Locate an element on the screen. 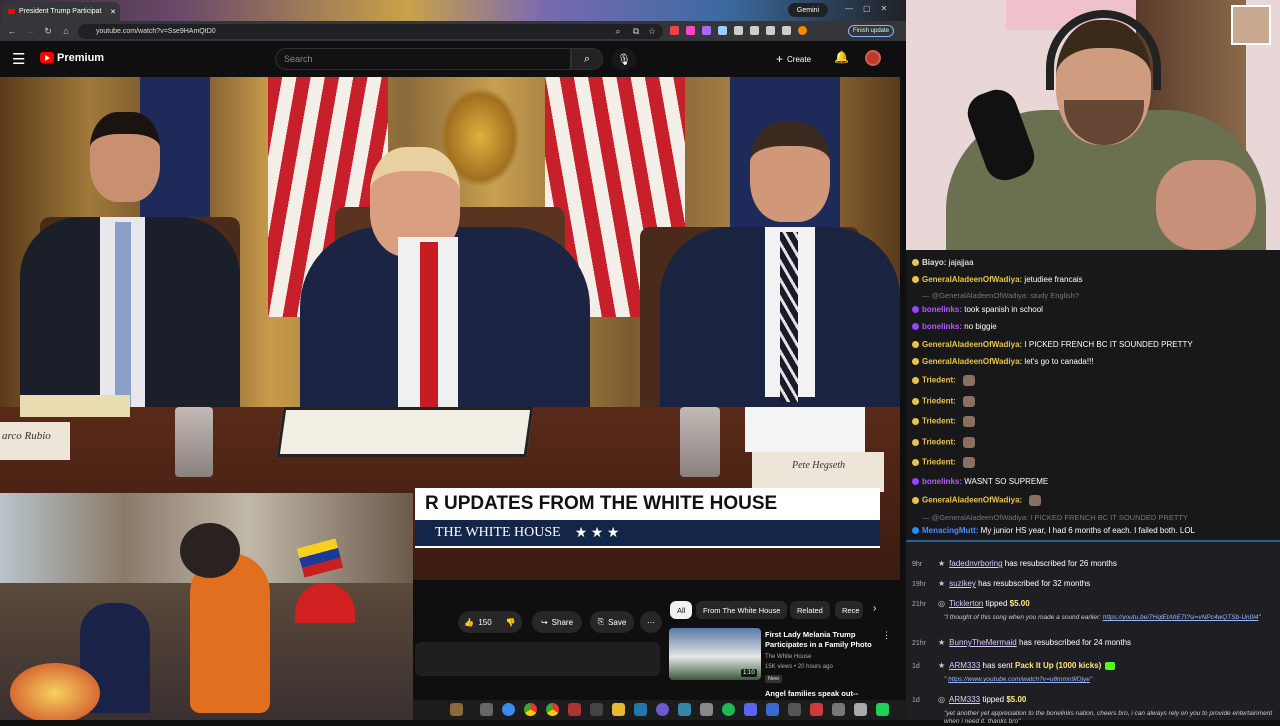 The width and height of the screenshot is (1280, 726). tip-icon: ◎ is located at coordinates (941, 699).